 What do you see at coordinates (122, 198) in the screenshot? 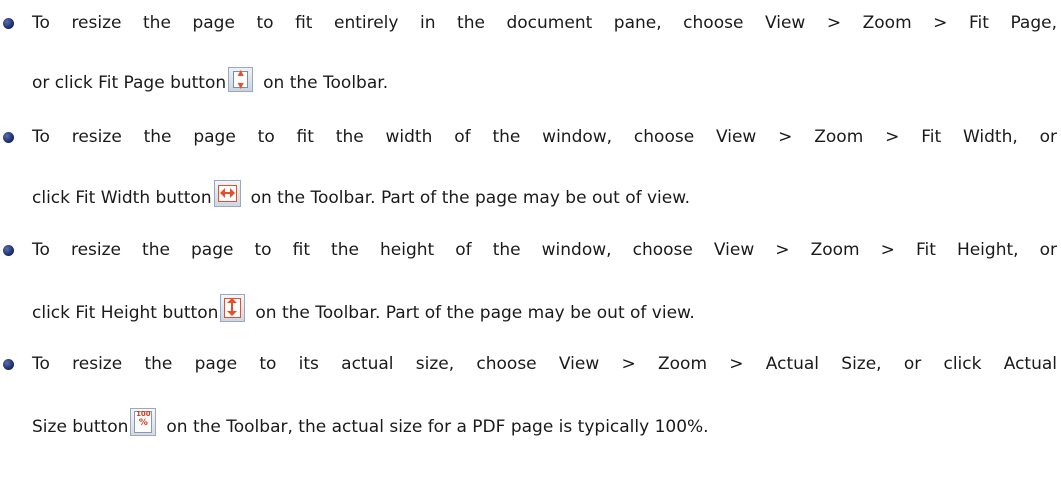
I see `item-line-2-start: click Fit Width button` at bounding box center [122, 198].